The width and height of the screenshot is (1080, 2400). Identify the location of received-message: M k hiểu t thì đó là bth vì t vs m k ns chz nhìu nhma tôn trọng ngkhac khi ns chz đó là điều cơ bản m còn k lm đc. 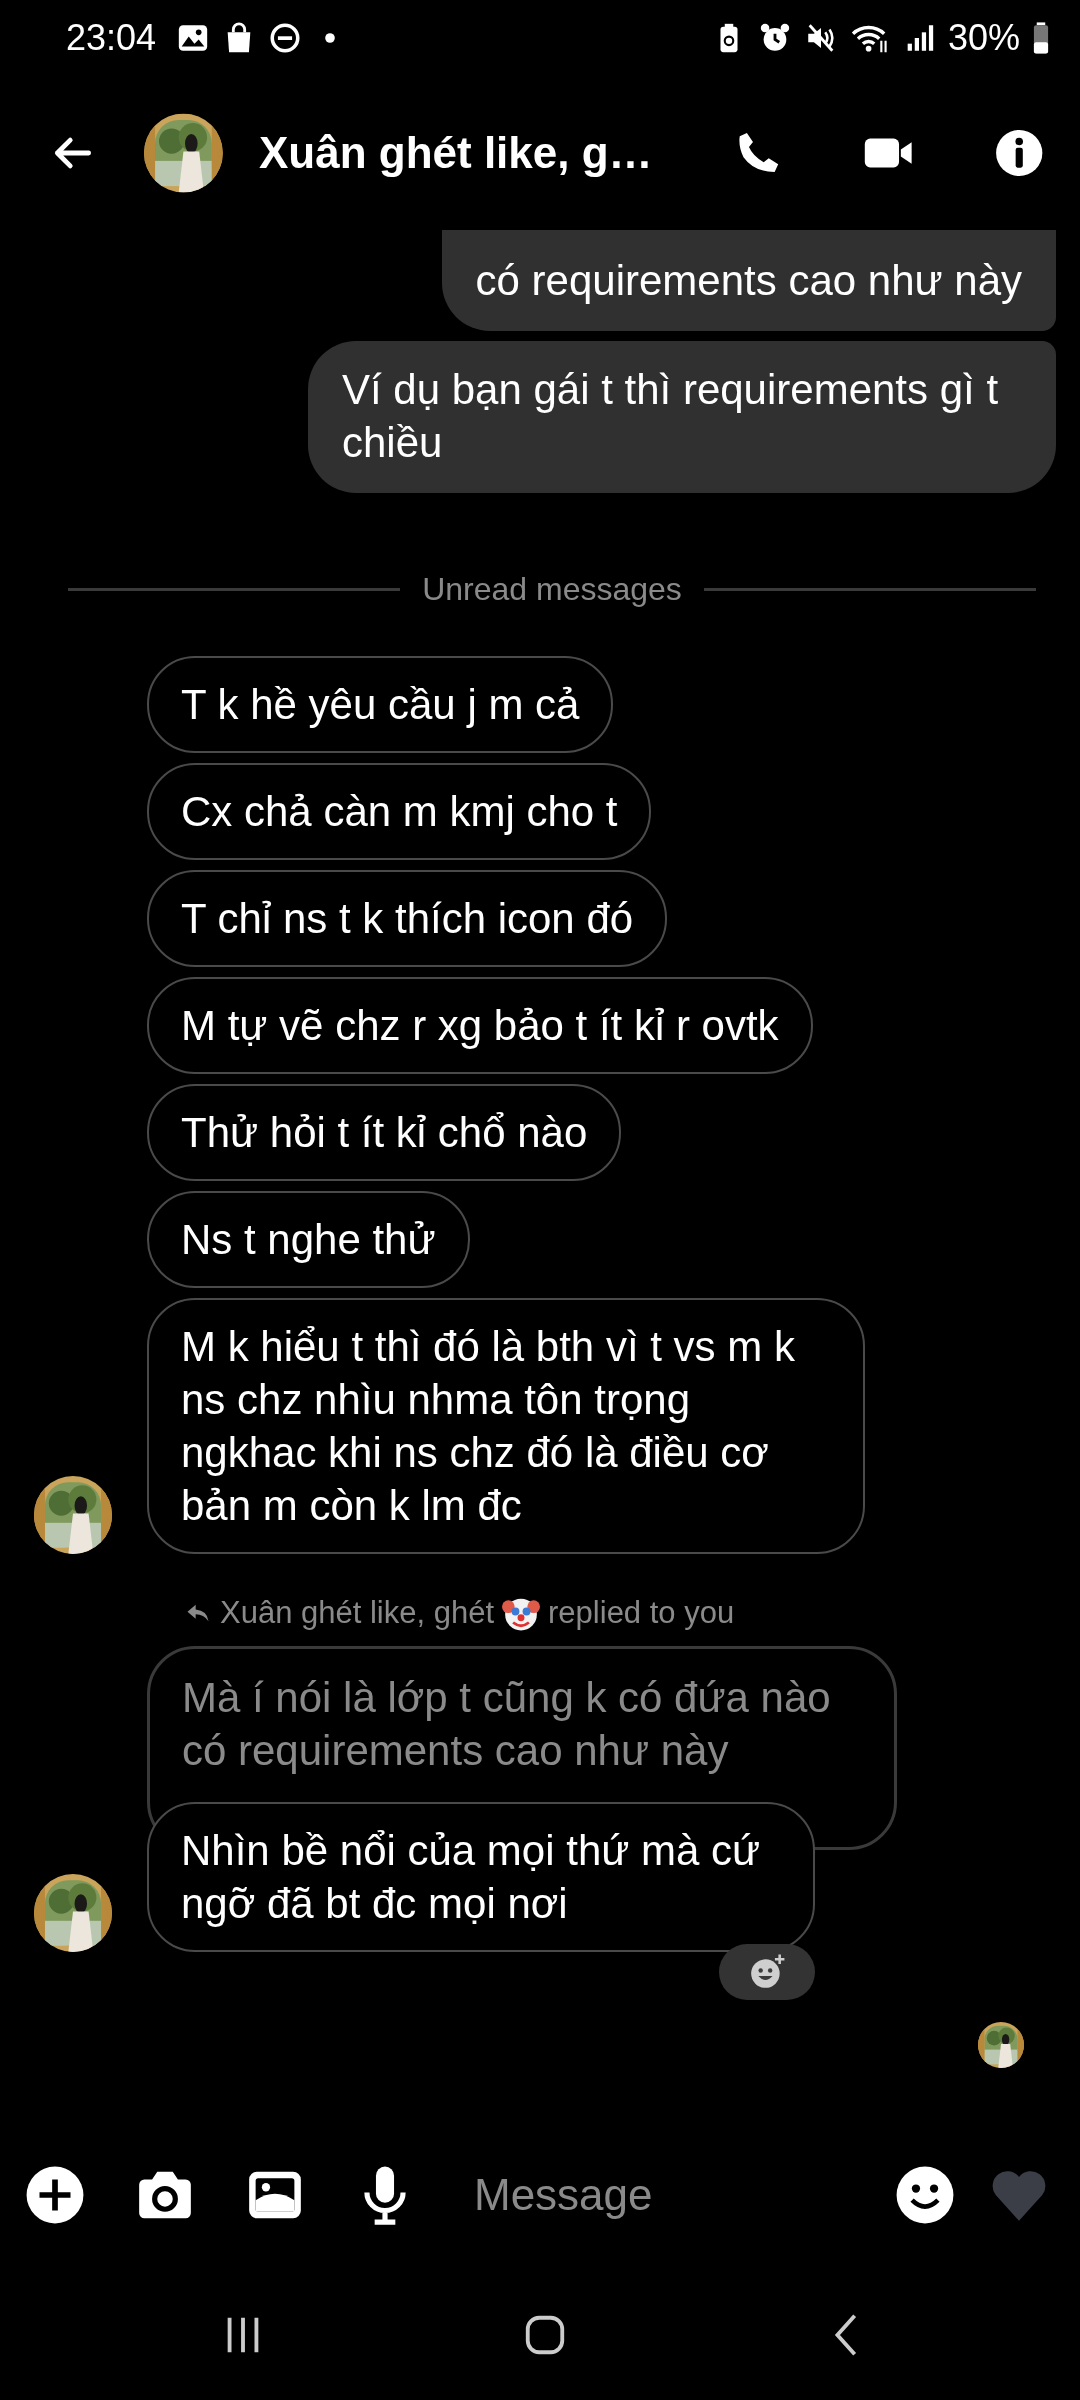
(506, 1426).